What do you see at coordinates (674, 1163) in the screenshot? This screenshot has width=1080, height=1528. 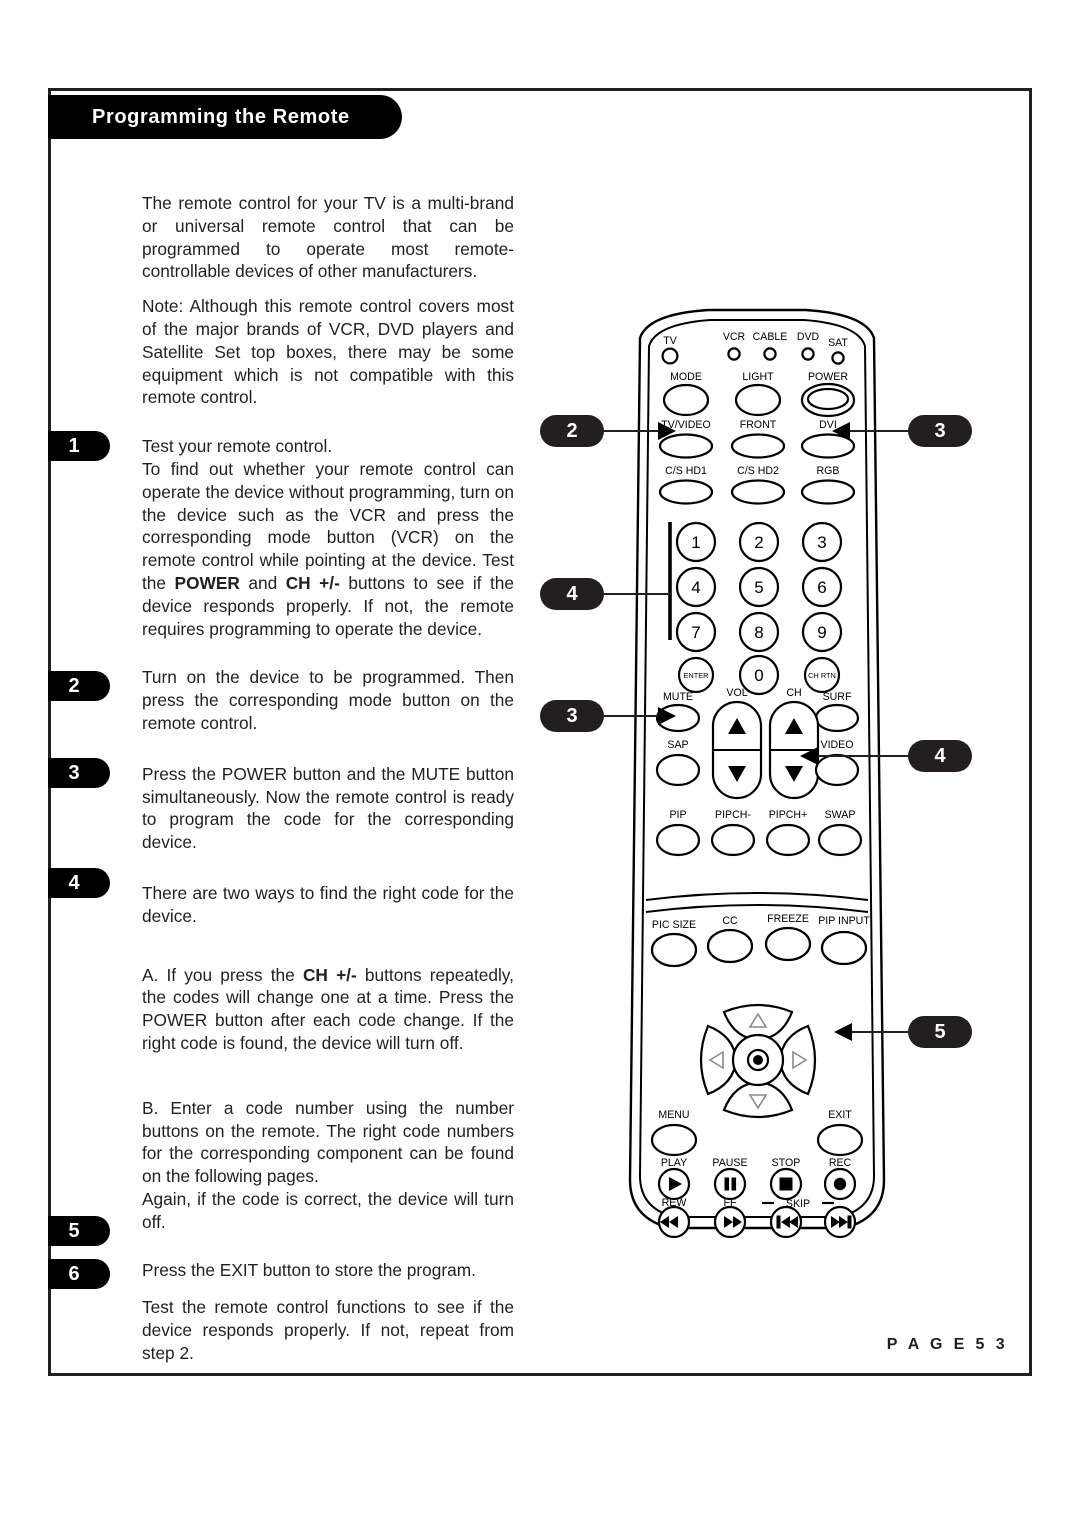 I see `label-play: PLAY` at bounding box center [674, 1163].